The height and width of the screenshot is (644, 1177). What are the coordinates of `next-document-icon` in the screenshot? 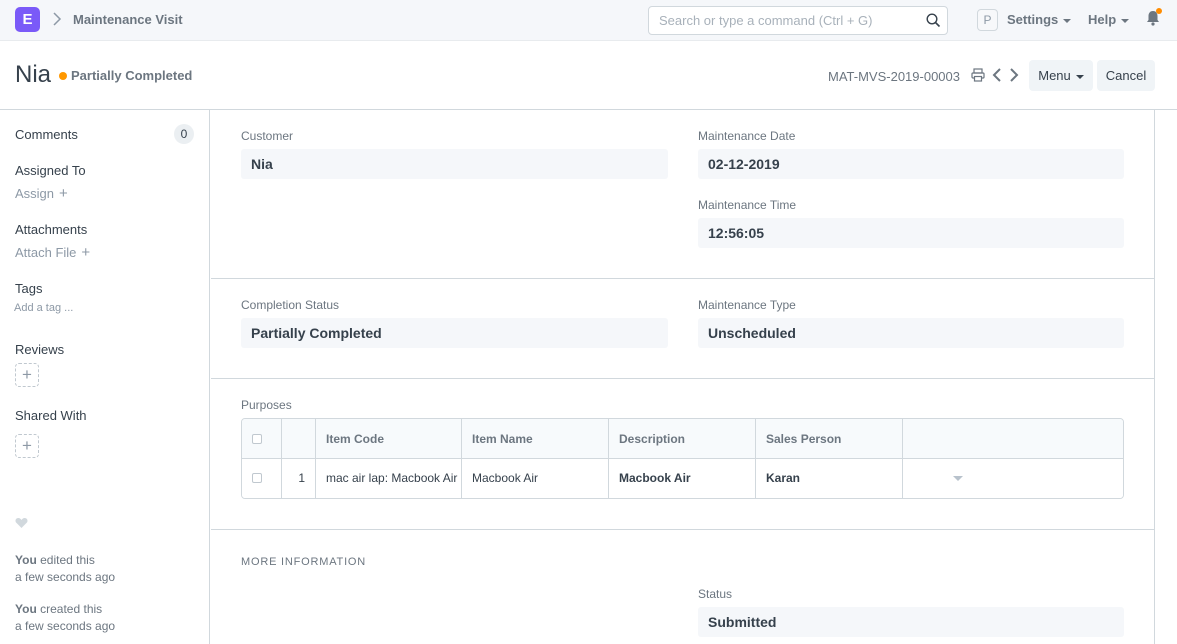 It's located at (1014, 76).